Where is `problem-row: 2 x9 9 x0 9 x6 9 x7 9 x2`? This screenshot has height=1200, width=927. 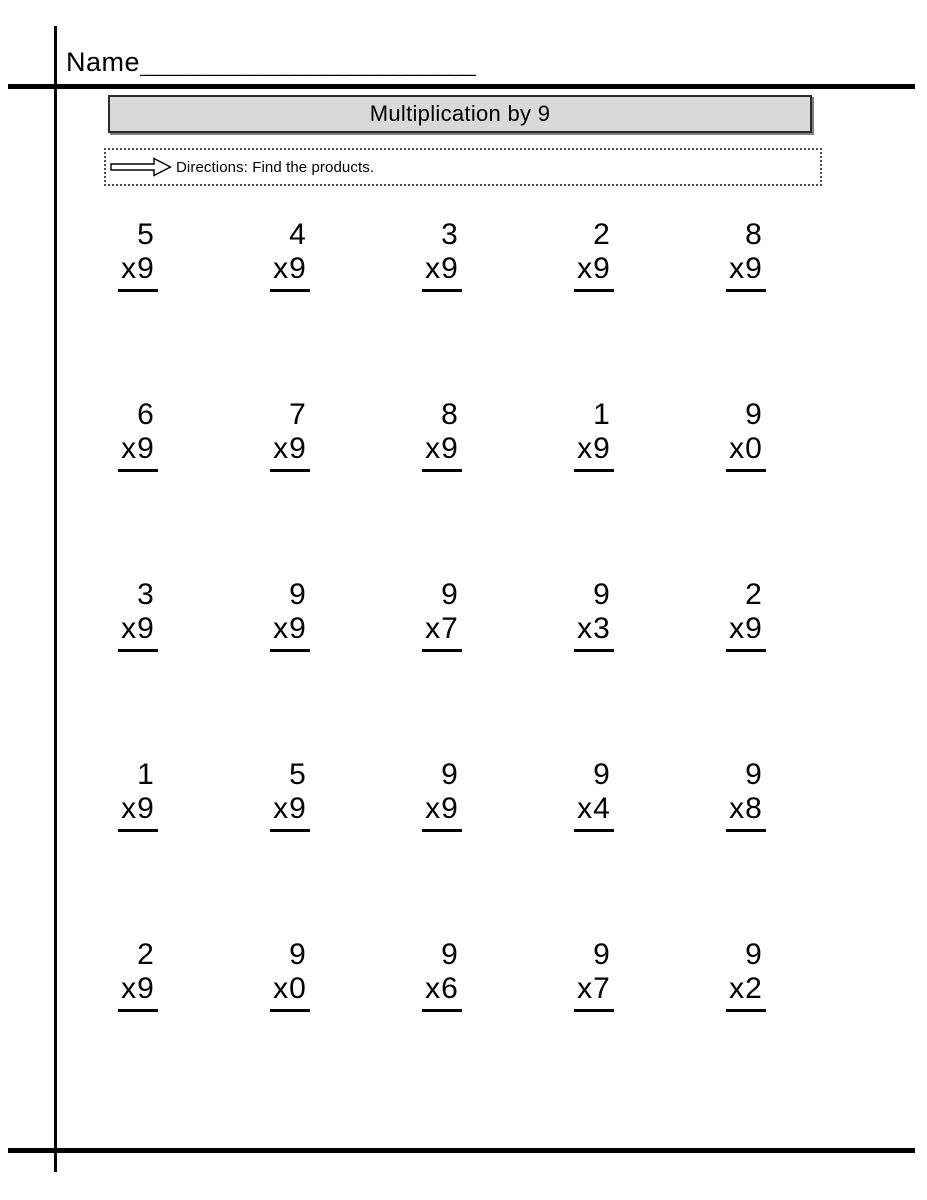 problem-row: 2 x9 9 x0 9 x6 9 x7 9 x2 is located at coordinates (462, 1028).